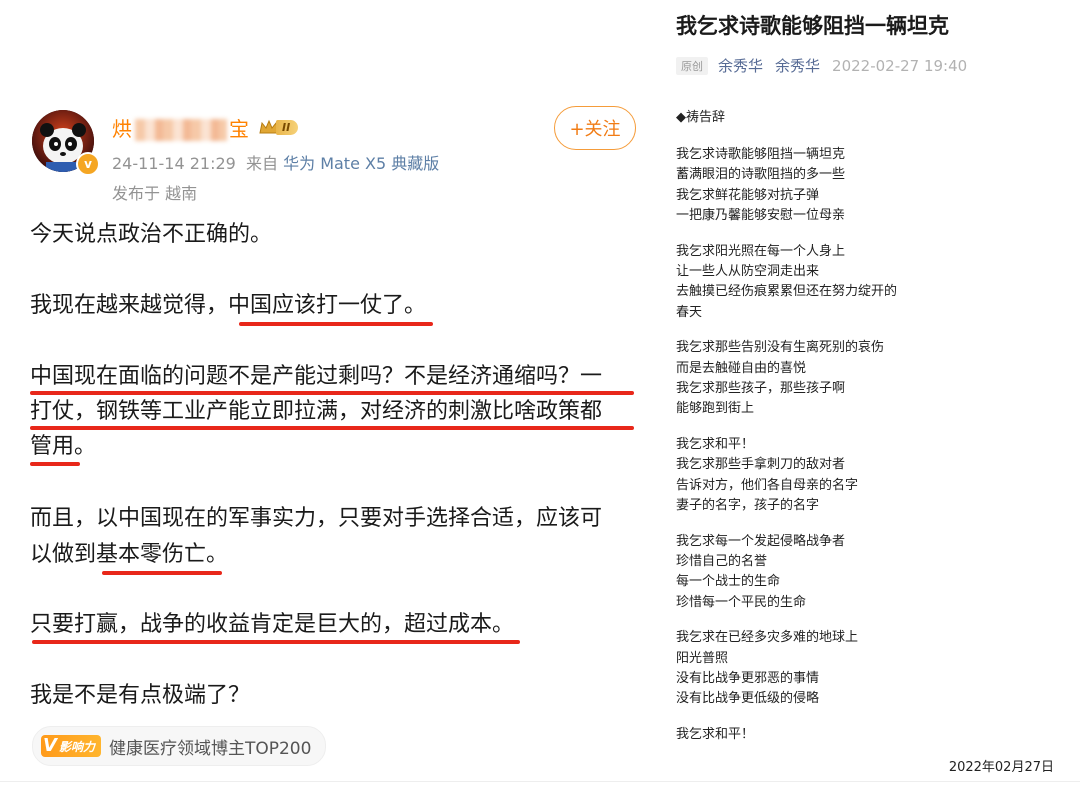 This screenshot has height=786, width=1080. I want to click on poem-line: 我乞求和平！, so click(715, 444).